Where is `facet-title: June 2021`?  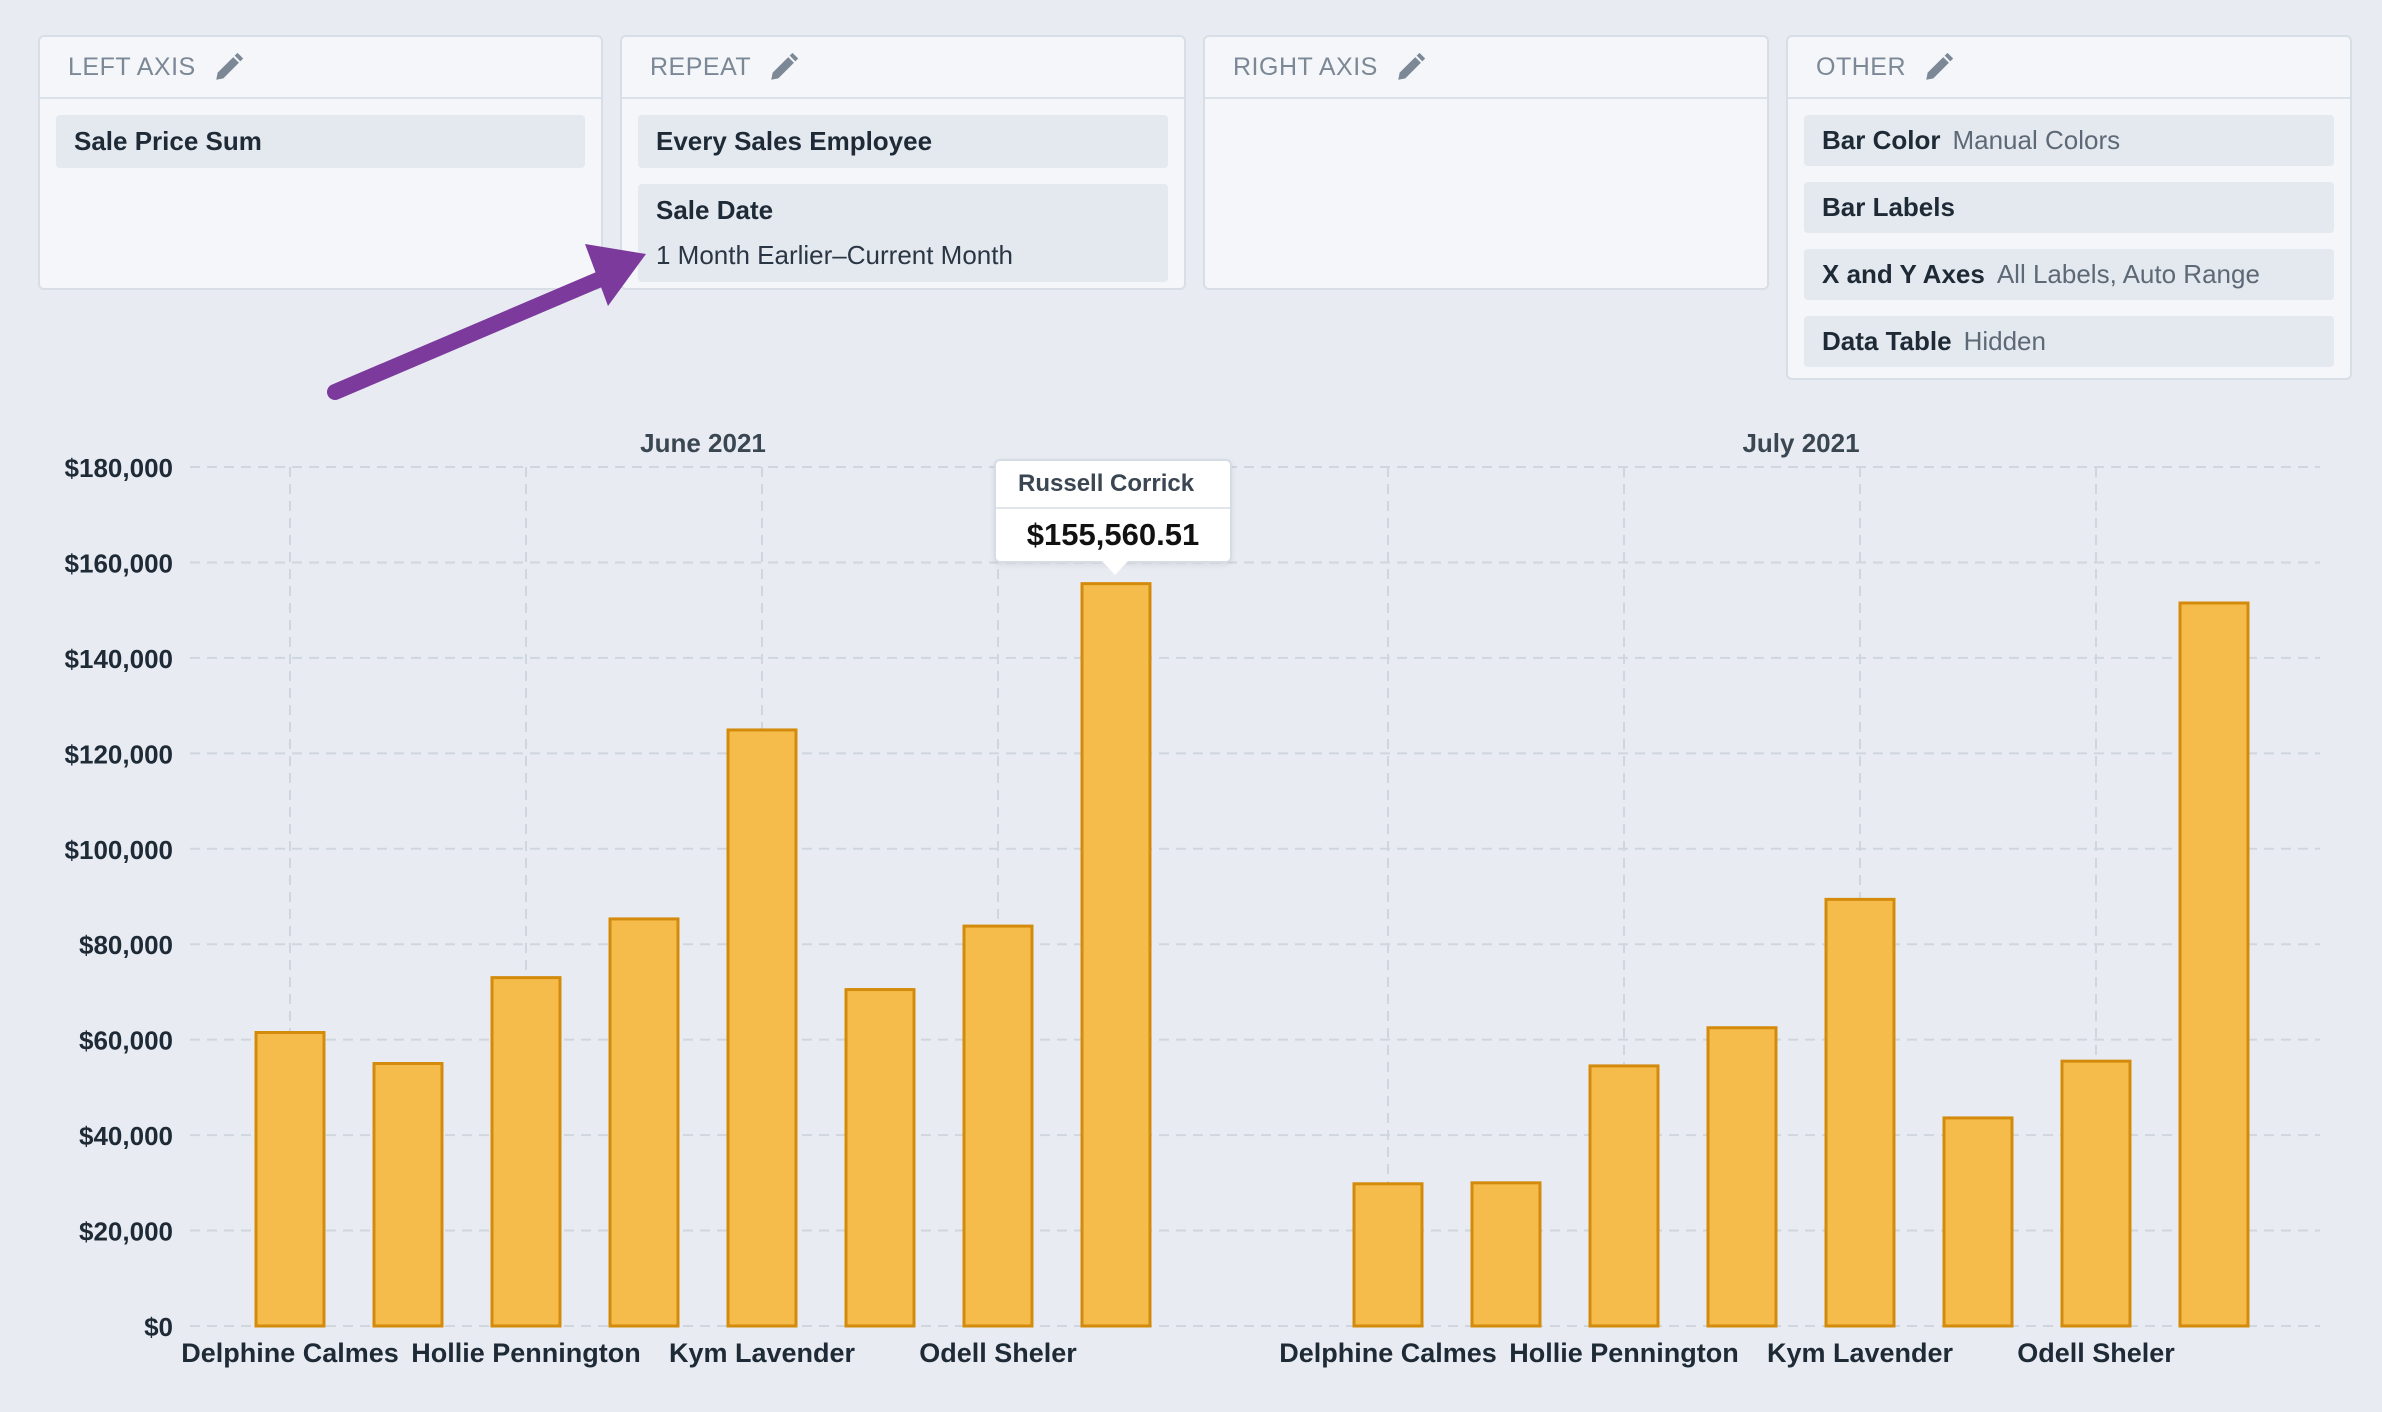 facet-title: June 2021 is located at coordinates (703, 443).